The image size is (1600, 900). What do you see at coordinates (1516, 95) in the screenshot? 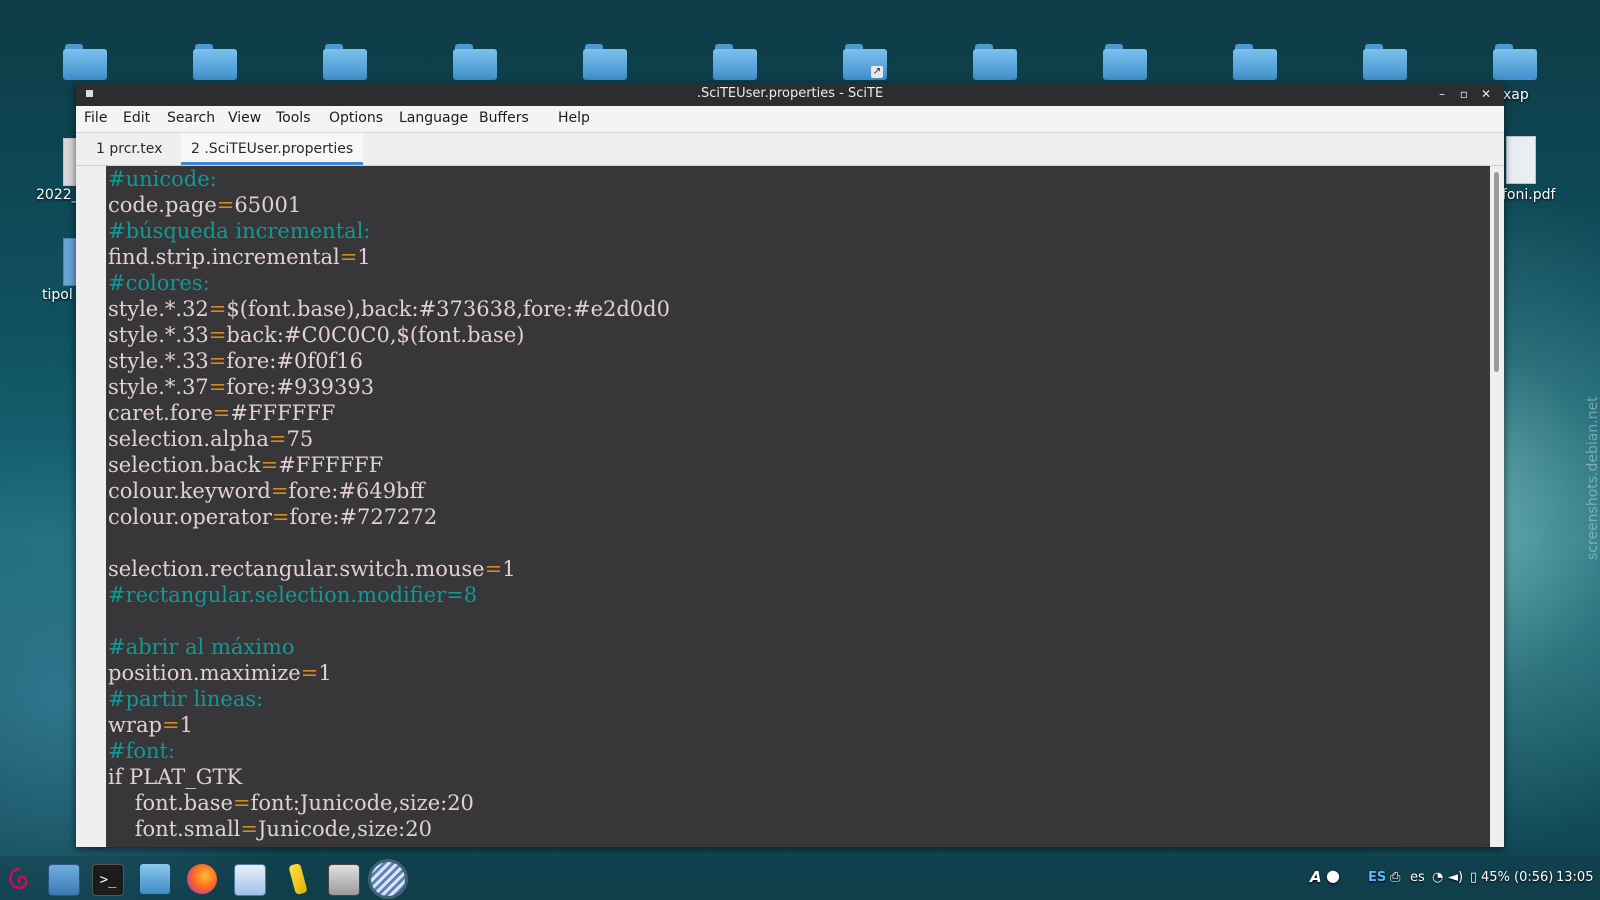
I see `desktop-label: xap` at bounding box center [1516, 95].